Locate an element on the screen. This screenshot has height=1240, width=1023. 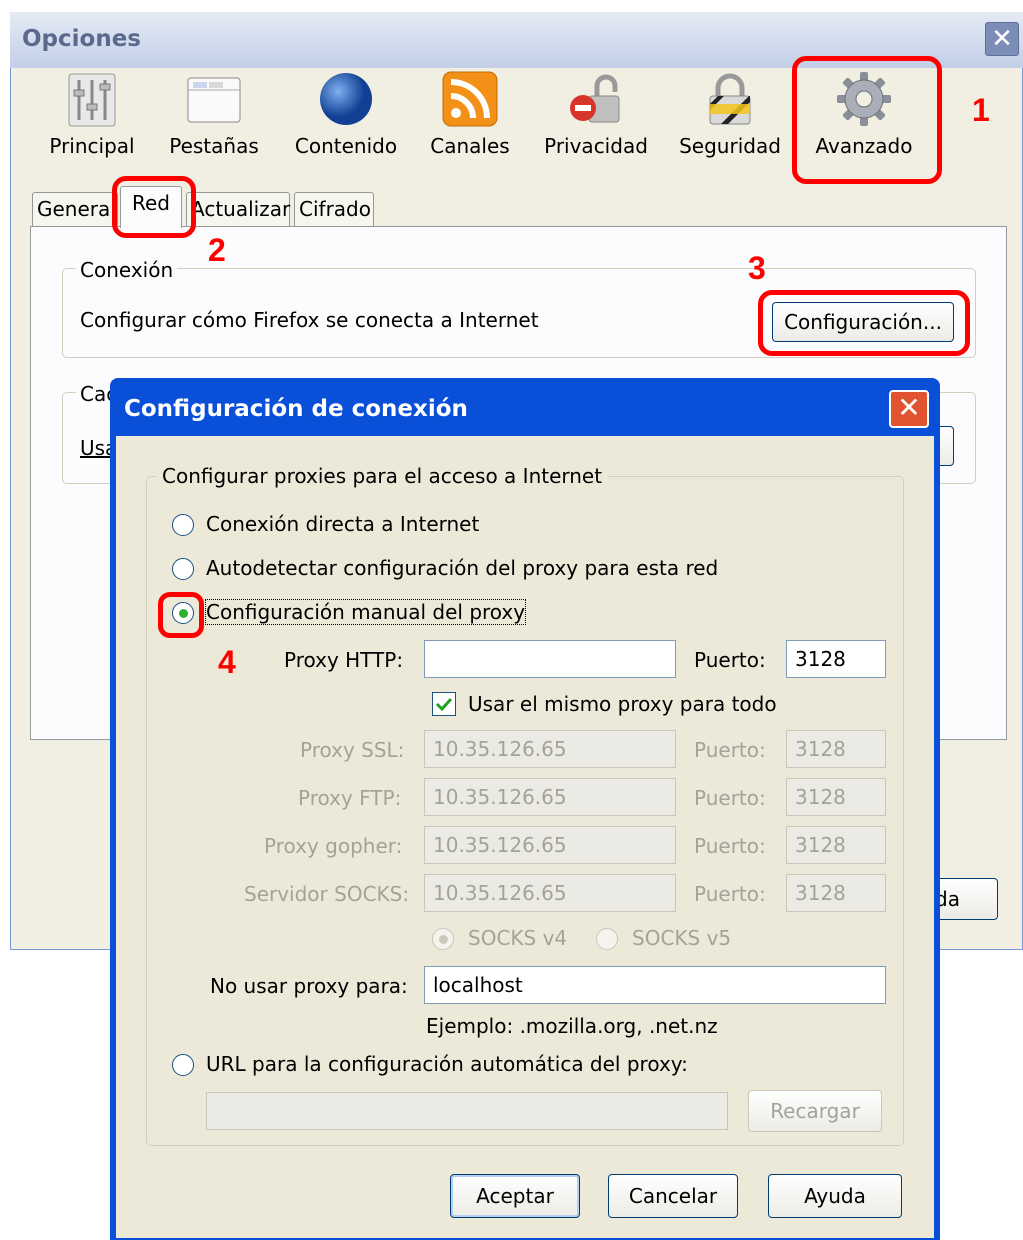
ssl-port-input: 3128 is located at coordinates (836, 749).